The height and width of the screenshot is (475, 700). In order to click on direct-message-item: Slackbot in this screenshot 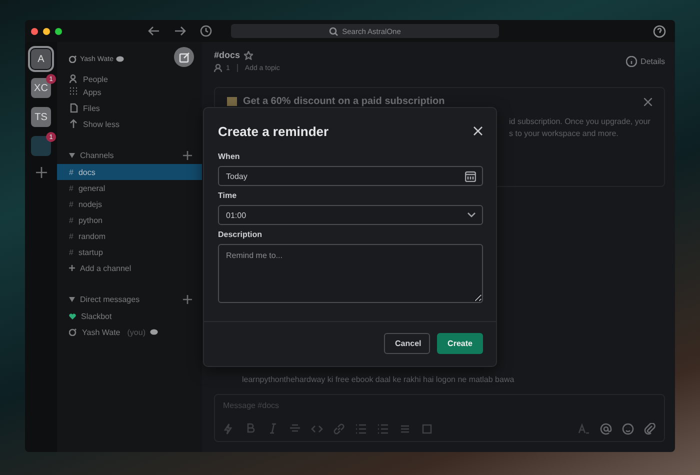, I will do `click(129, 316)`.